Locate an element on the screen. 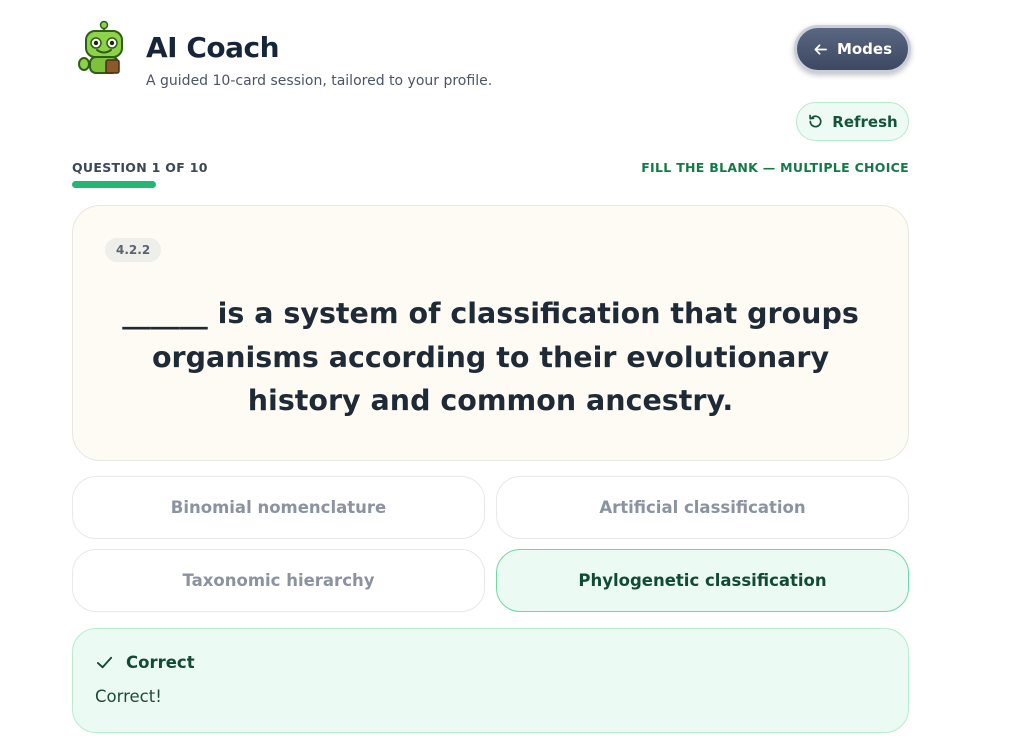  section-badge: 4.2.2 is located at coordinates (133, 250).